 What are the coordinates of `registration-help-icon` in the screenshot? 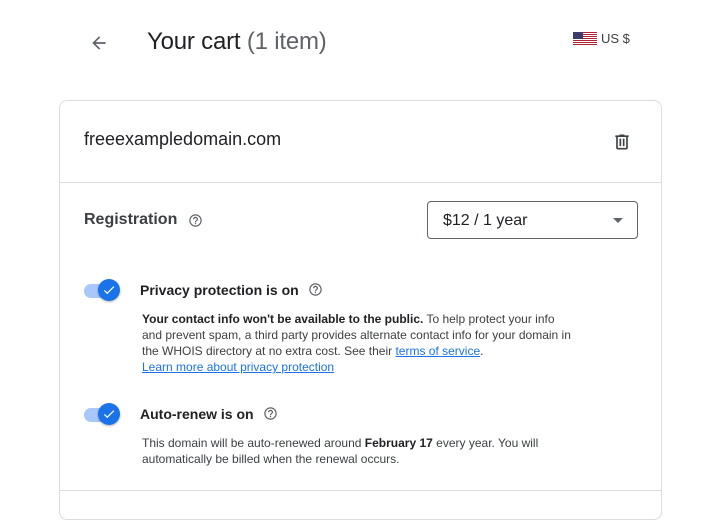 It's located at (195, 220).